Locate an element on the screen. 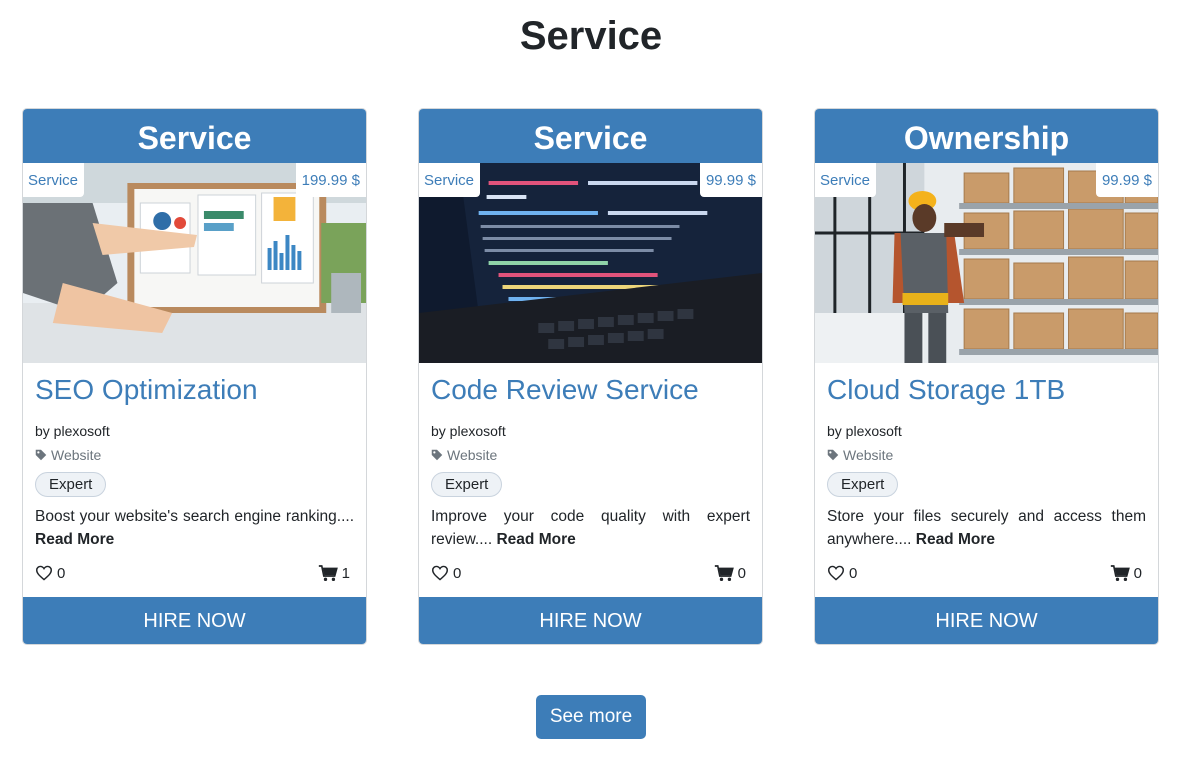 The image size is (1198, 760). page-title: Service is located at coordinates (591, 36).